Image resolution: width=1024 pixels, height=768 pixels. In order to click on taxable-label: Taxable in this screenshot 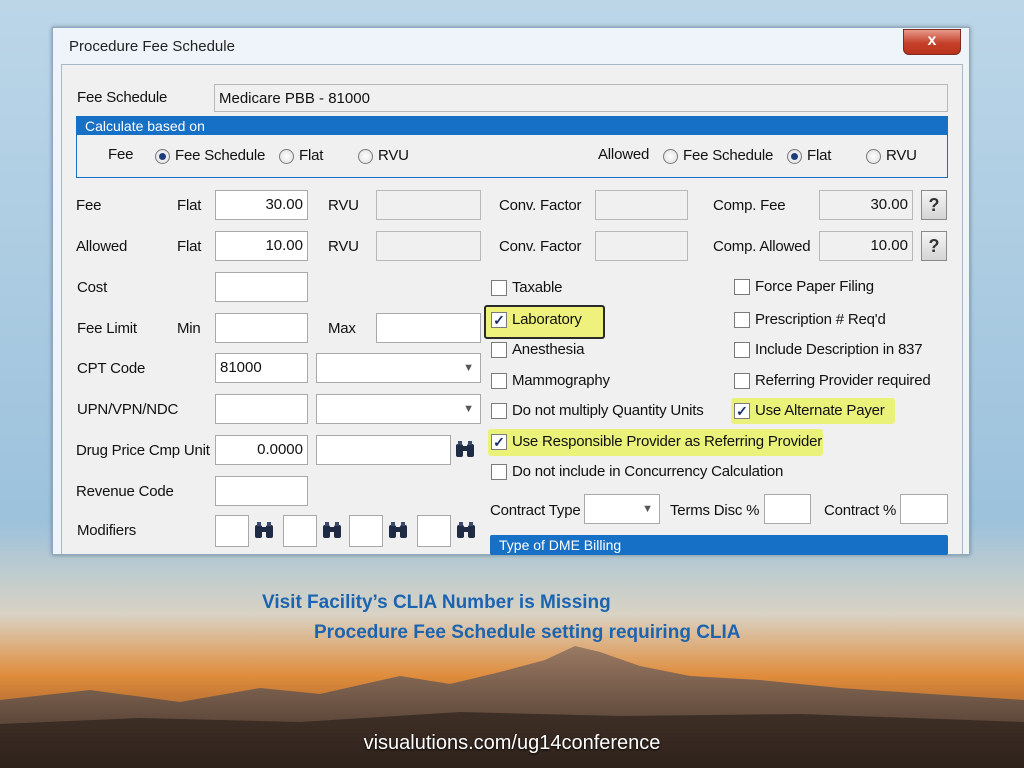, I will do `click(537, 287)`.